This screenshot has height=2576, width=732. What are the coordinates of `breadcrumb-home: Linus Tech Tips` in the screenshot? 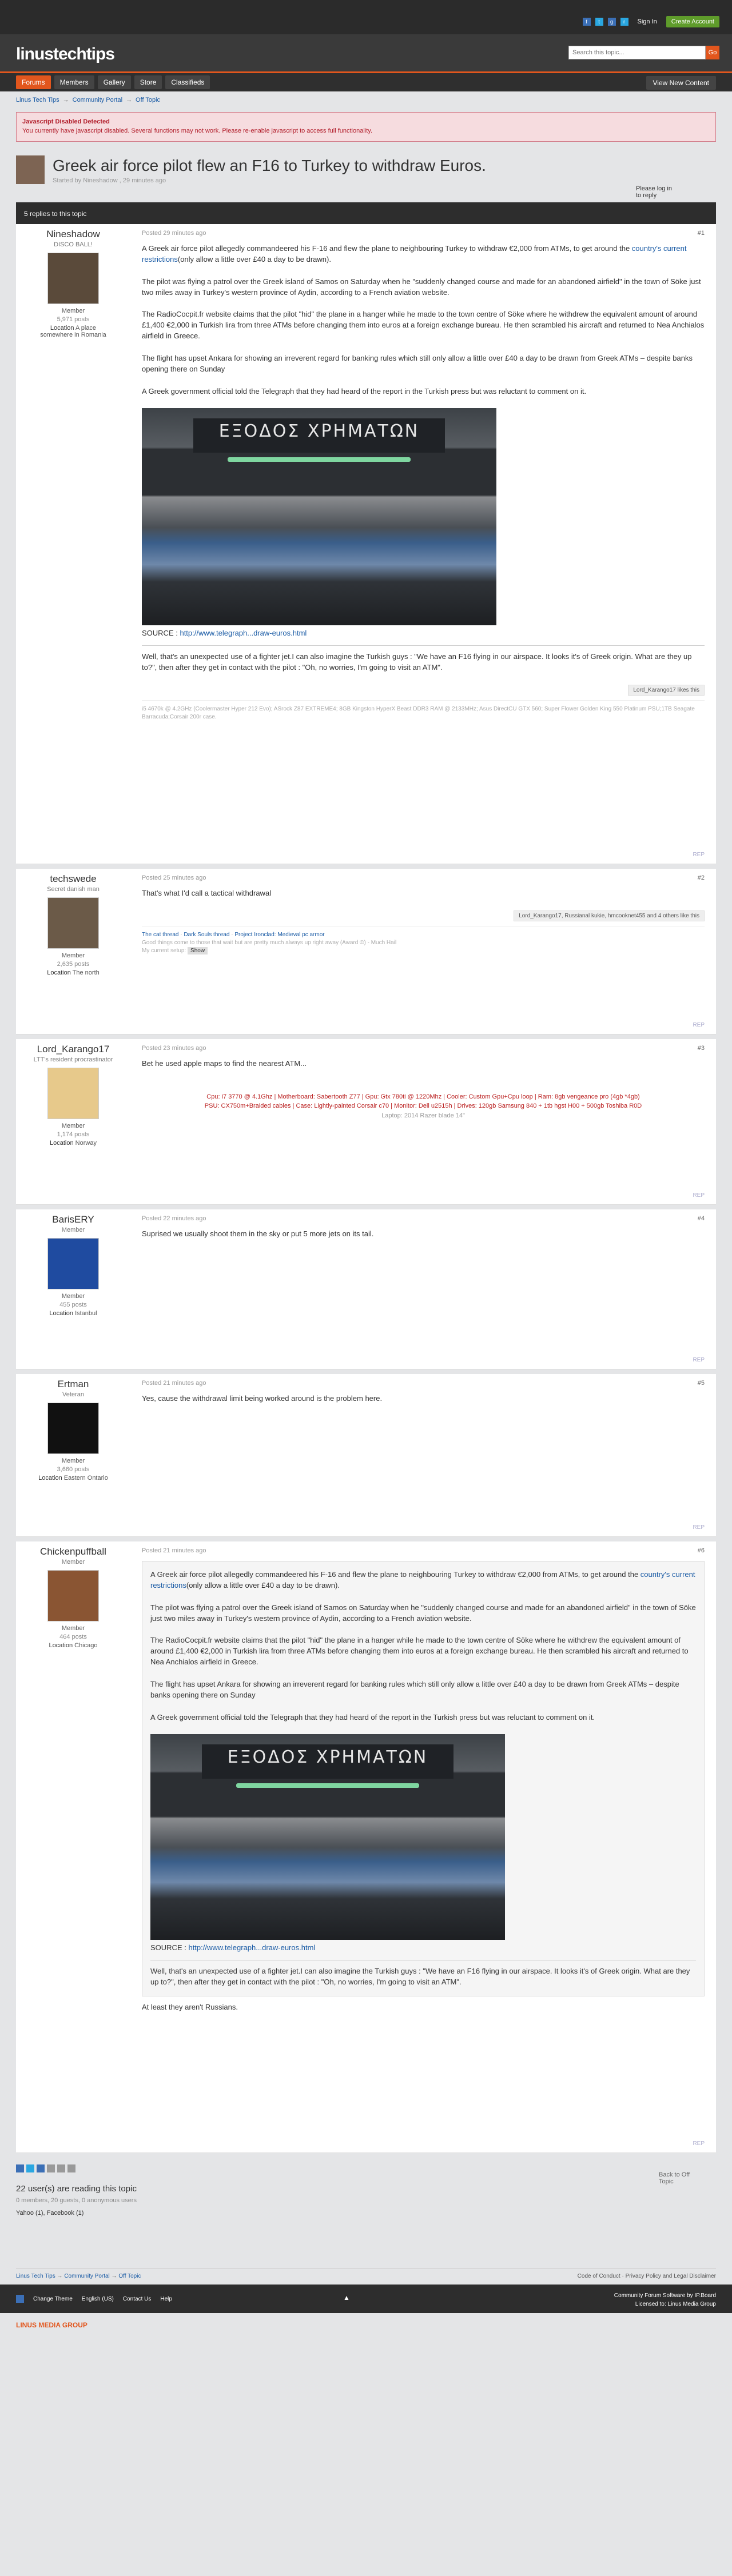 It's located at (37, 100).